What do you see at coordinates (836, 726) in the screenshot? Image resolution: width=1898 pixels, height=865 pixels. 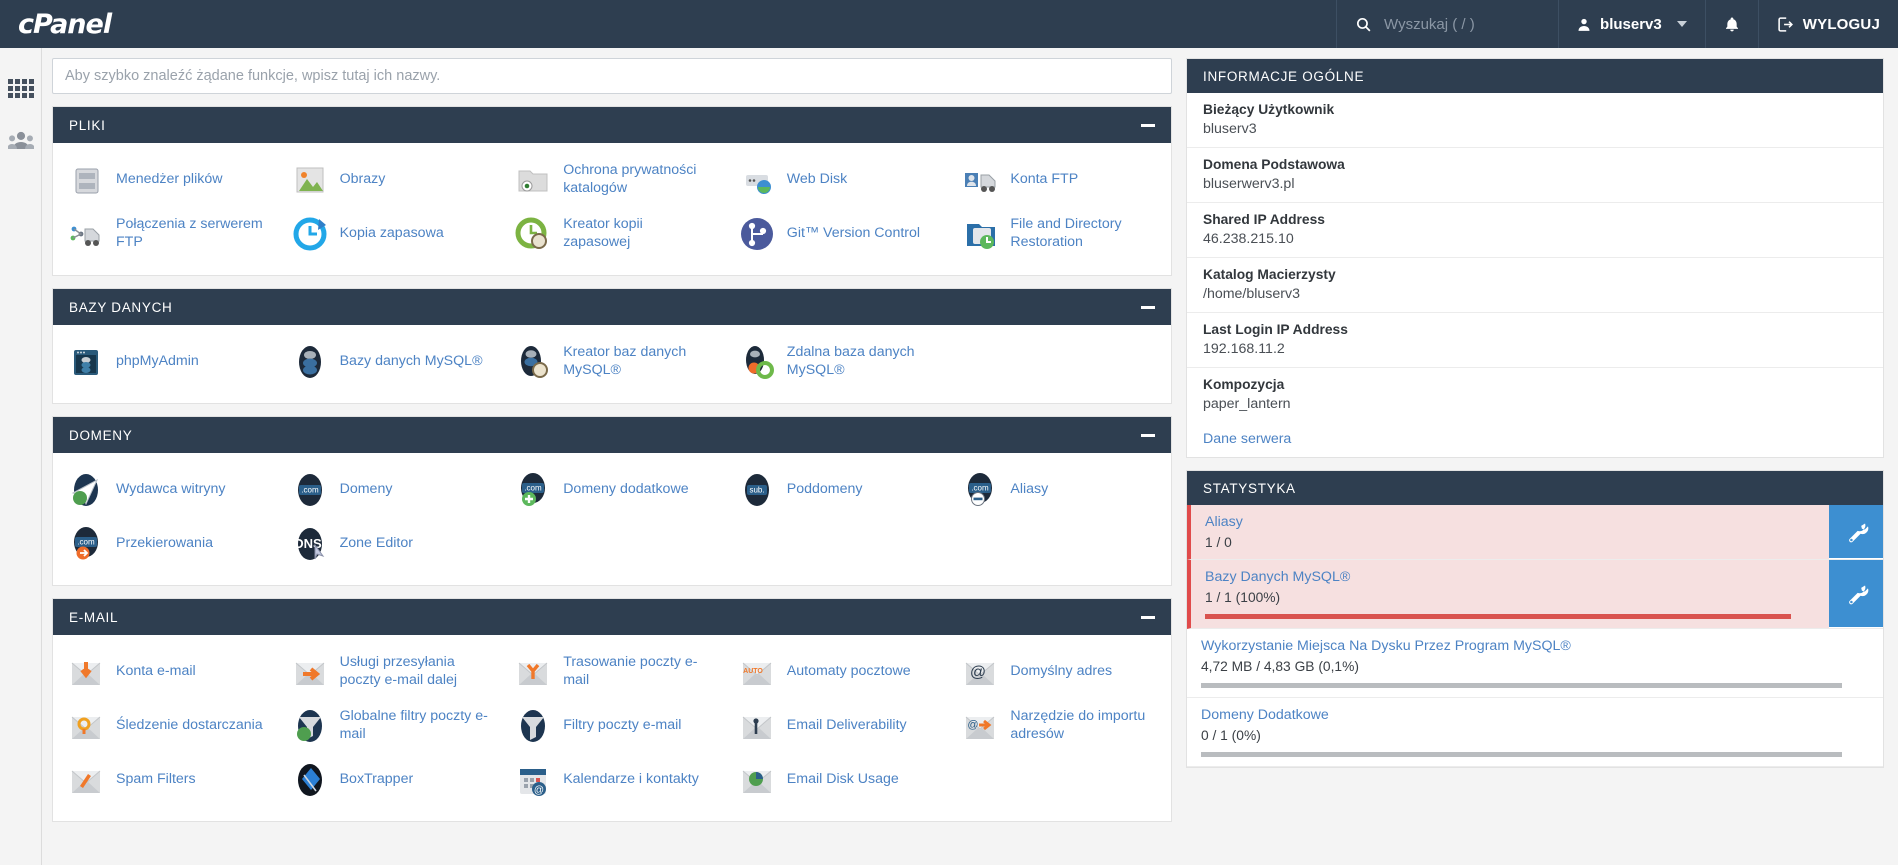 I see `feature-item-email-deliverability: Email Deliverability` at bounding box center [836, 726].